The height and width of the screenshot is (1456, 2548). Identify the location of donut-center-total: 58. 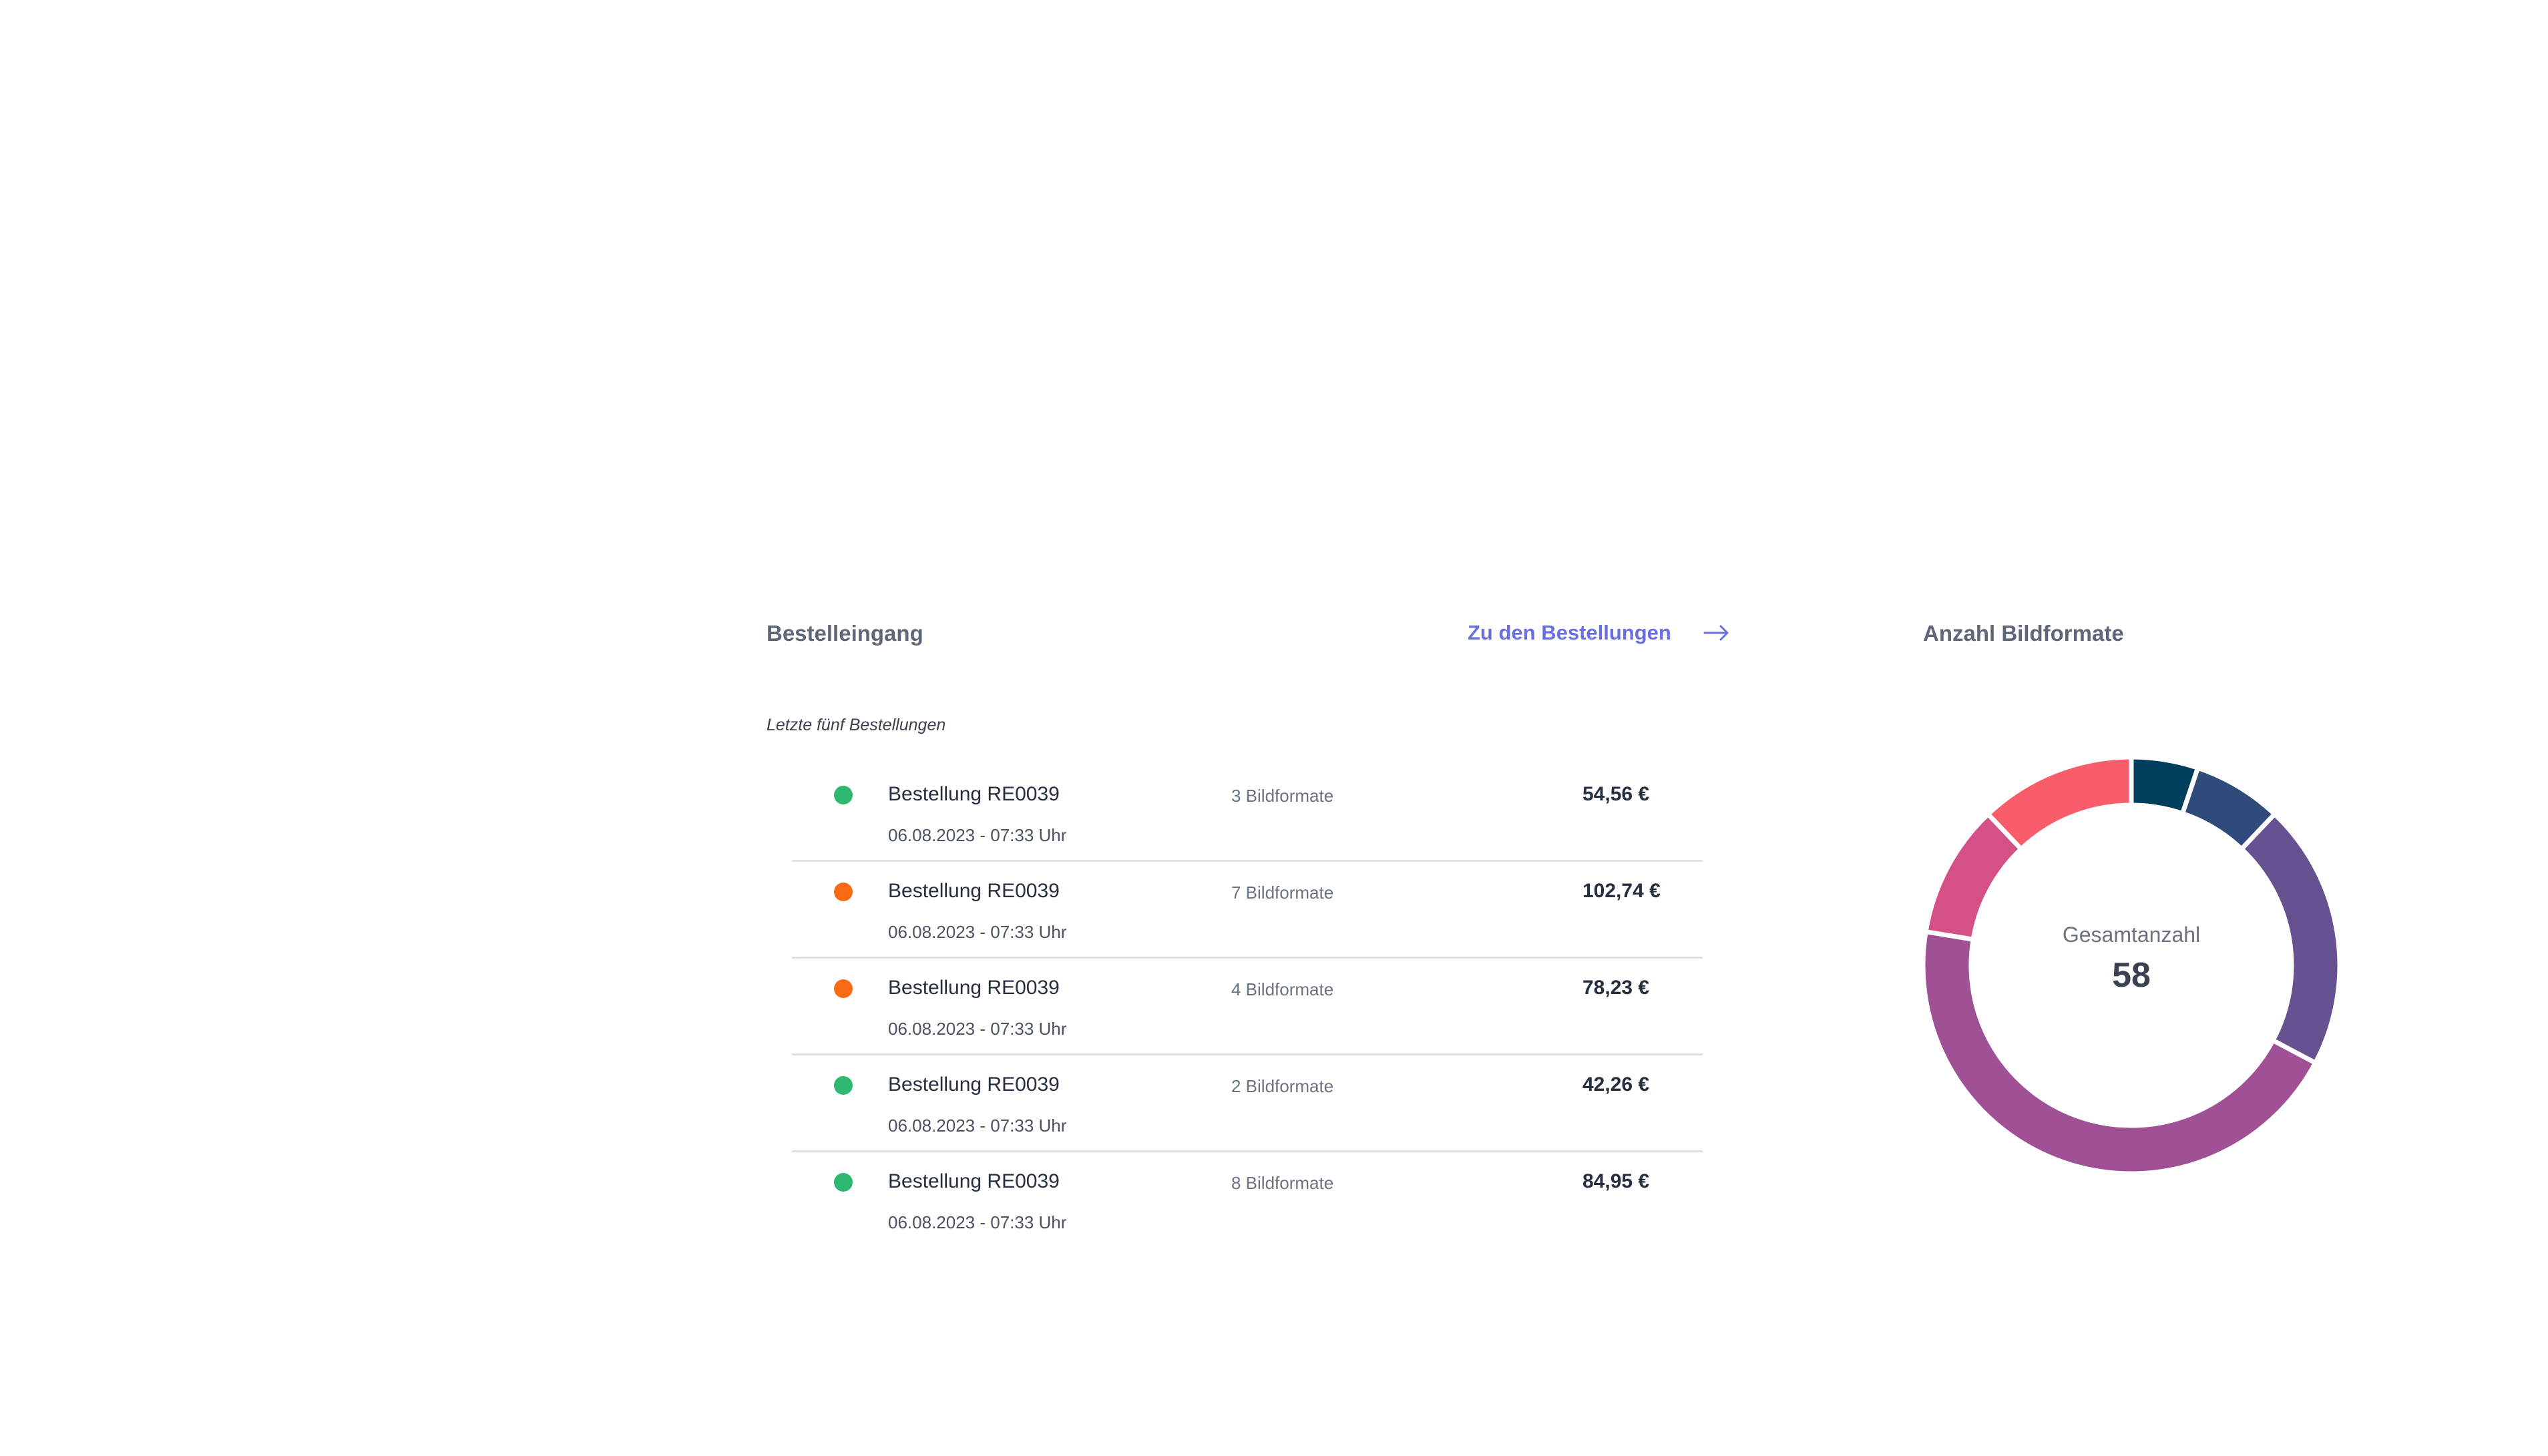
(2132, 975).